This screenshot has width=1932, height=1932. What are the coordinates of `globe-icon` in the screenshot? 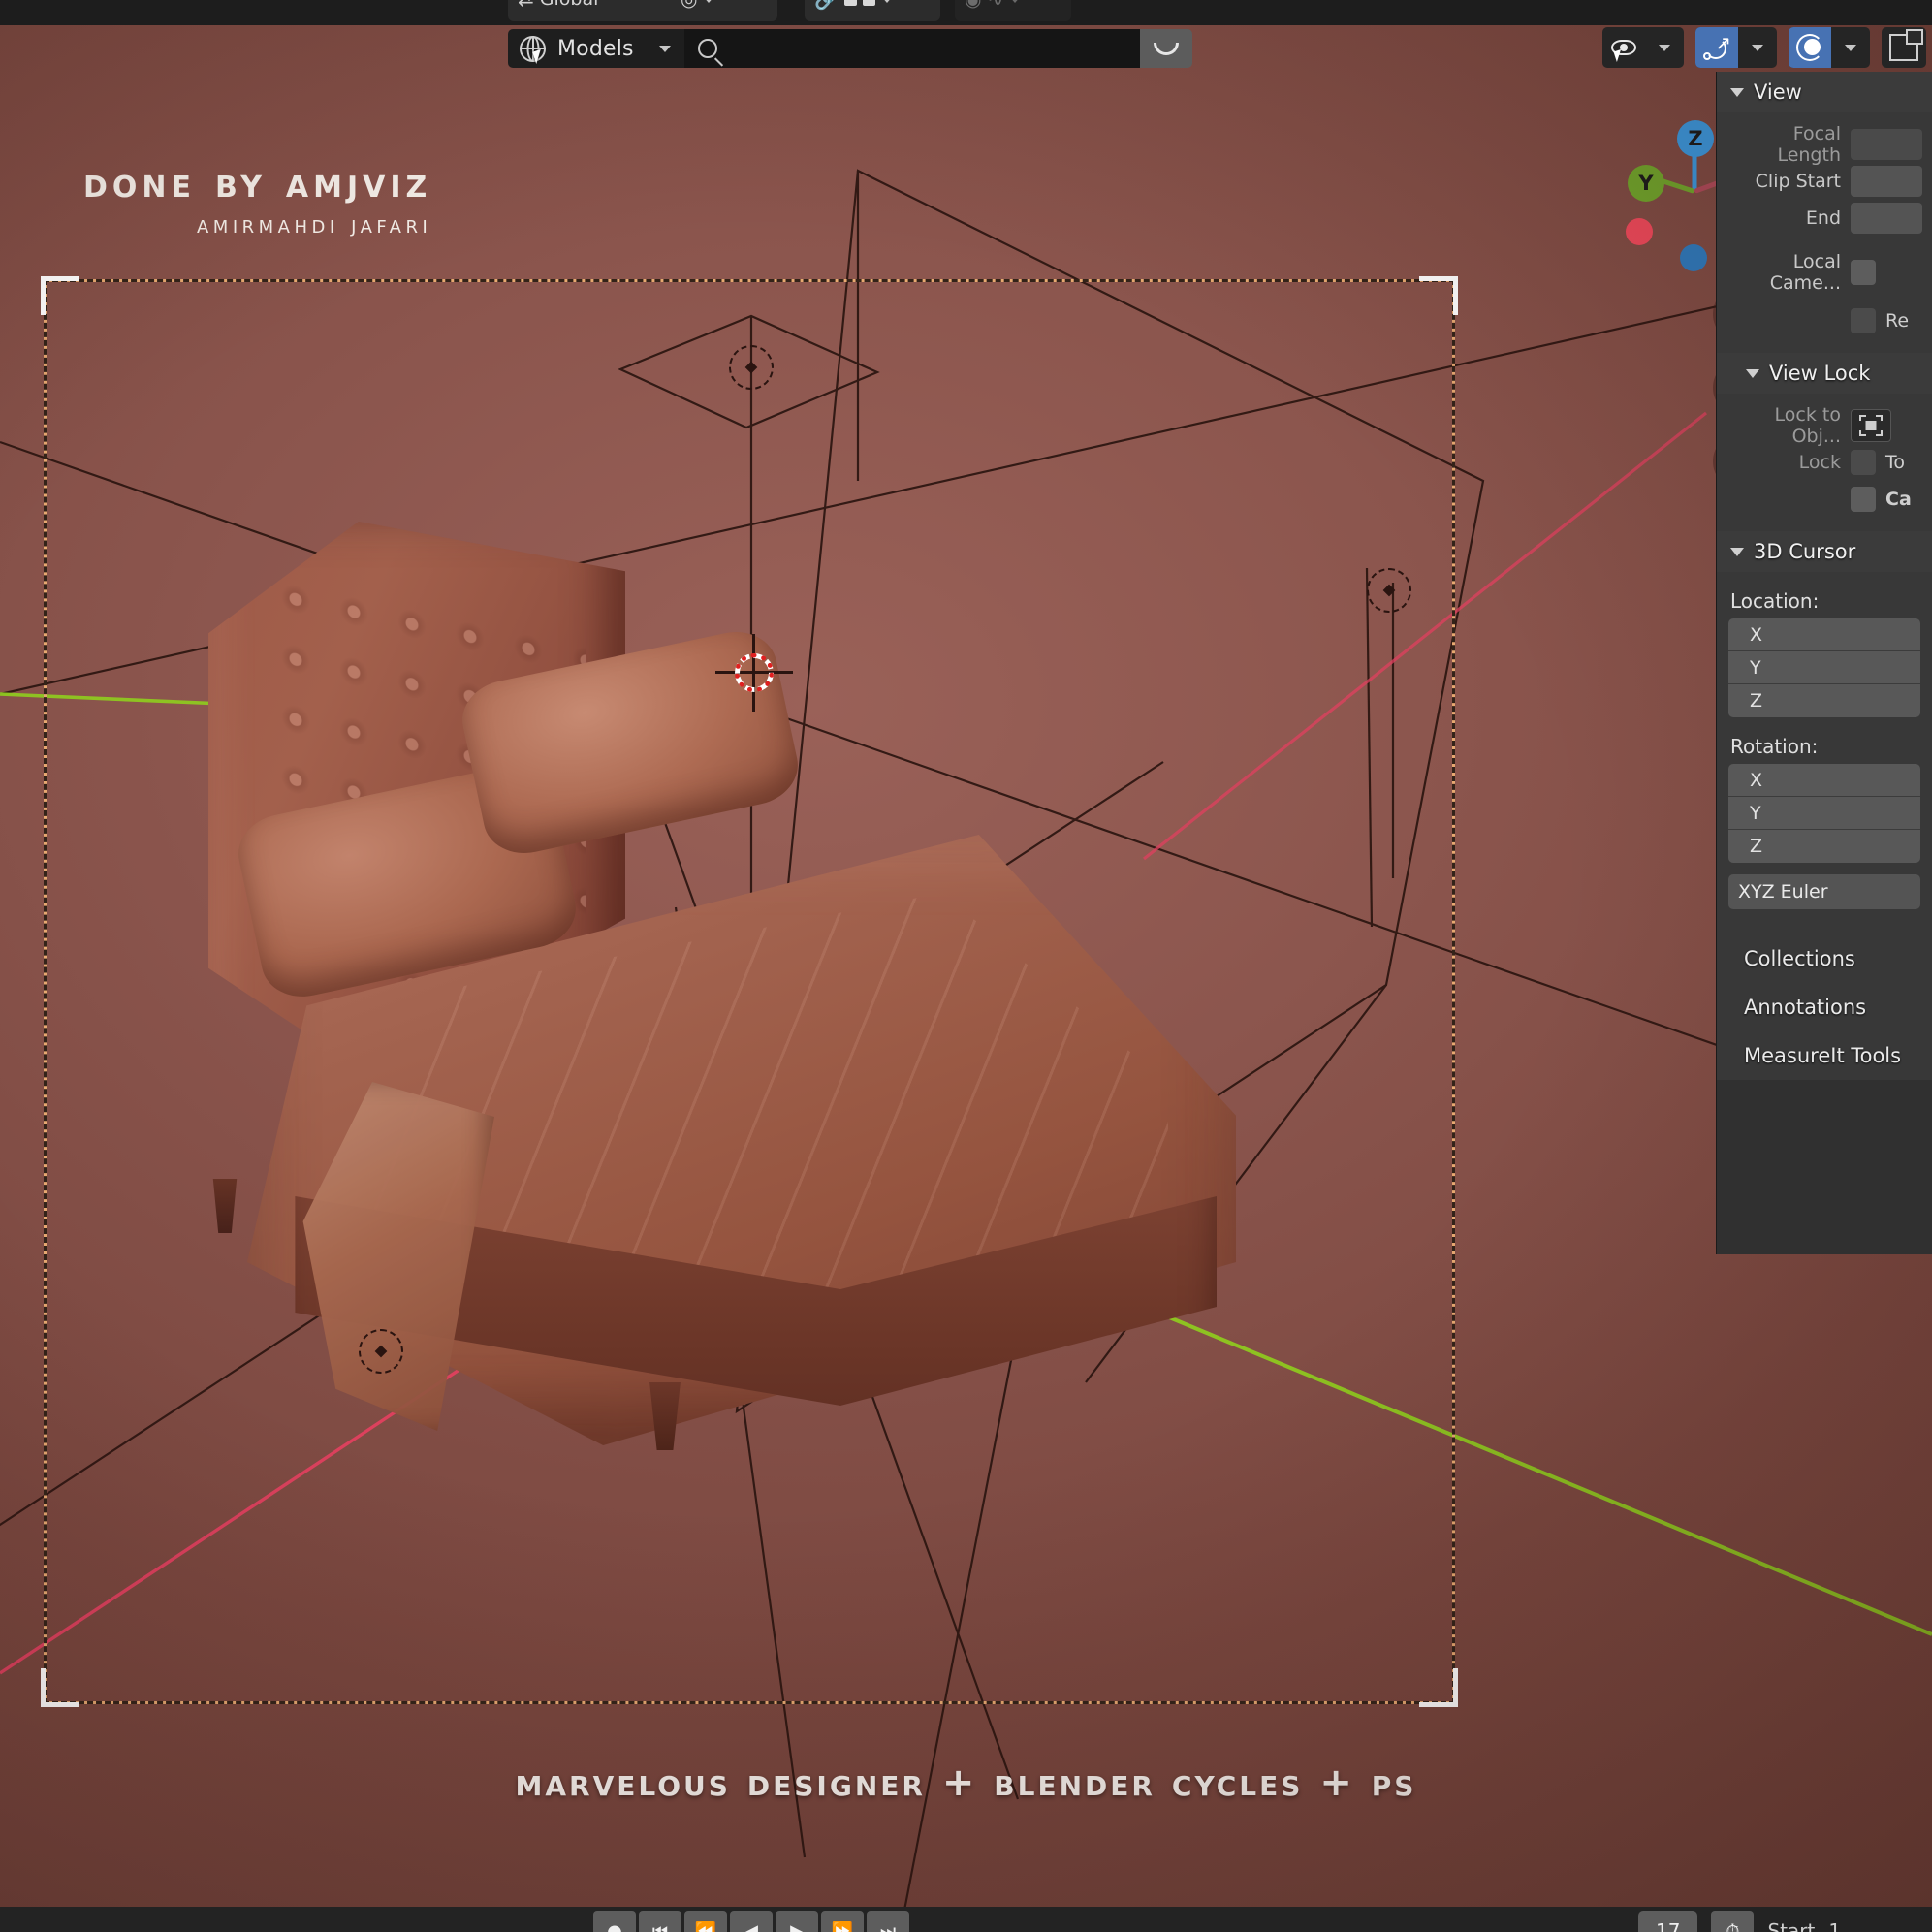 It's located at (533, 49).